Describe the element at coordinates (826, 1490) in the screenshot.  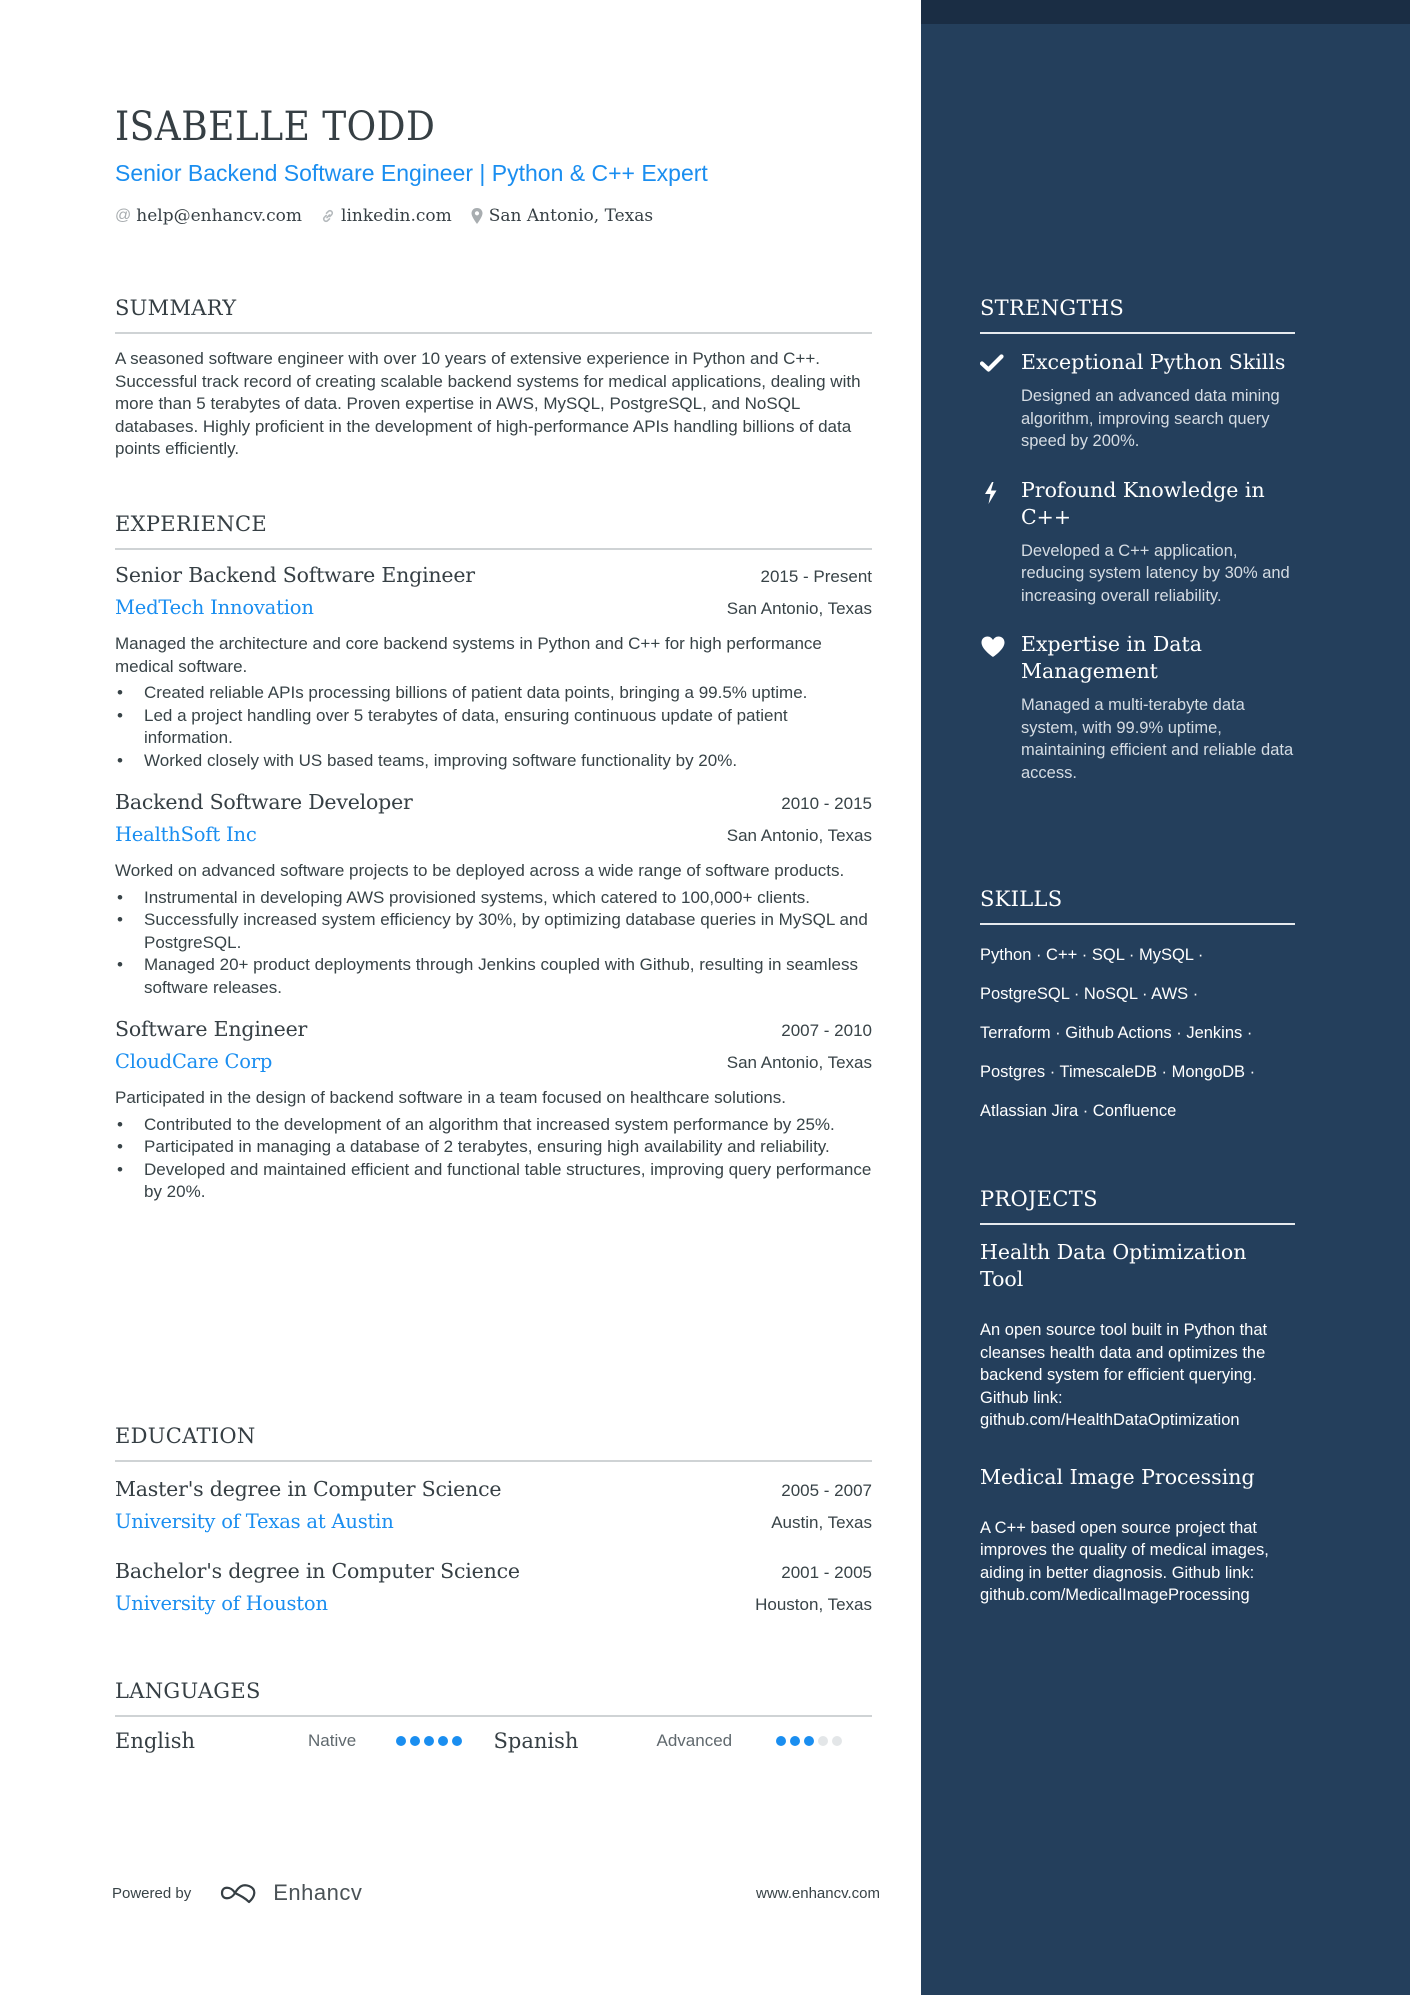
I see `education-dates: 2005 - 2007` at that location.